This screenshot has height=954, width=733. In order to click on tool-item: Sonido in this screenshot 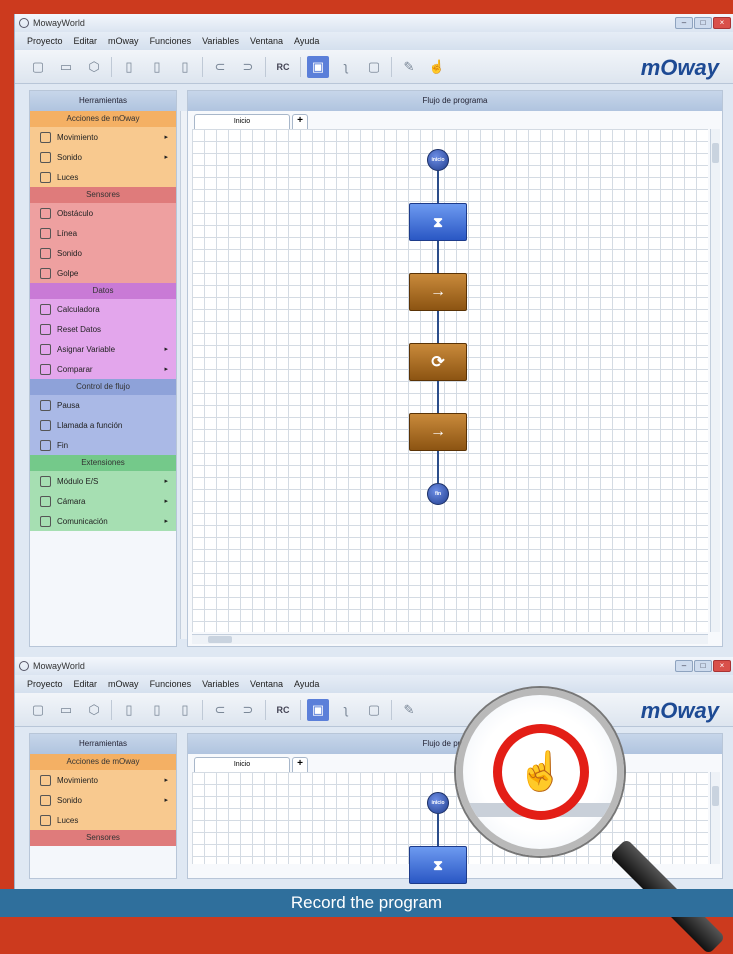, I will do `click(103, 253)`.